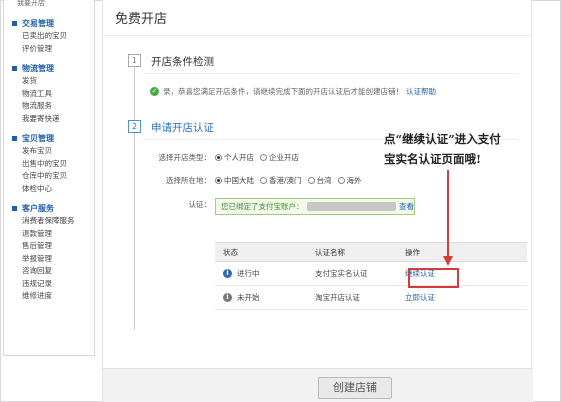 The image size is (561, 402). I want to click on annotation-line-2: 宝实名认证页面哦!, so click(433, 159).